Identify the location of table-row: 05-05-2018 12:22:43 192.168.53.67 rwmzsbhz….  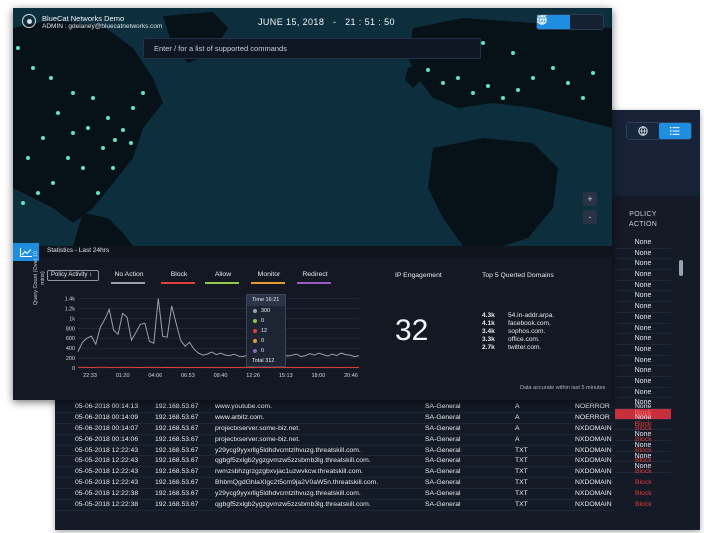
(353, 473).